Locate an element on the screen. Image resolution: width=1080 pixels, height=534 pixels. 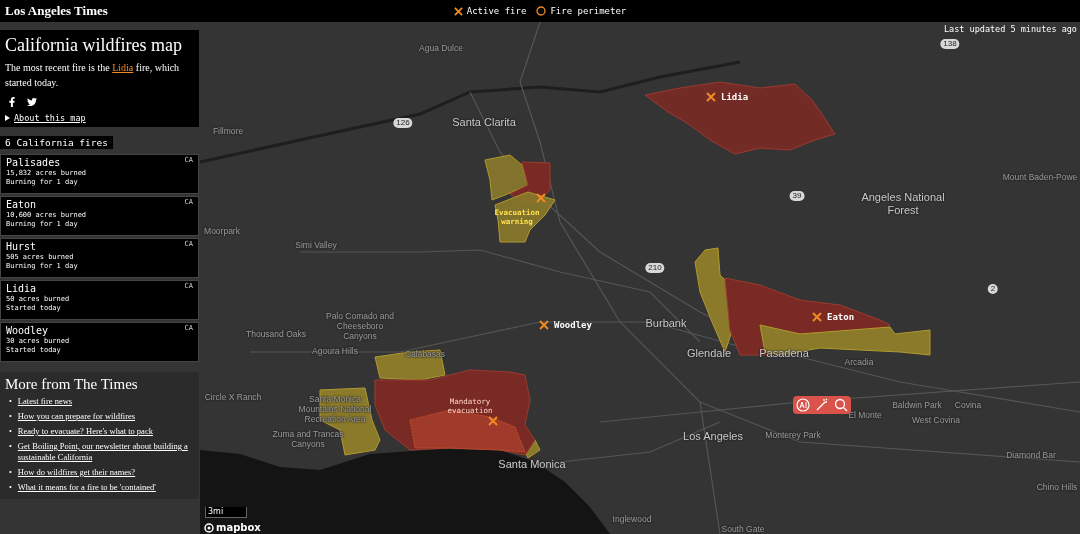
legend-label: Active fire is located at coordinates (496, 11).